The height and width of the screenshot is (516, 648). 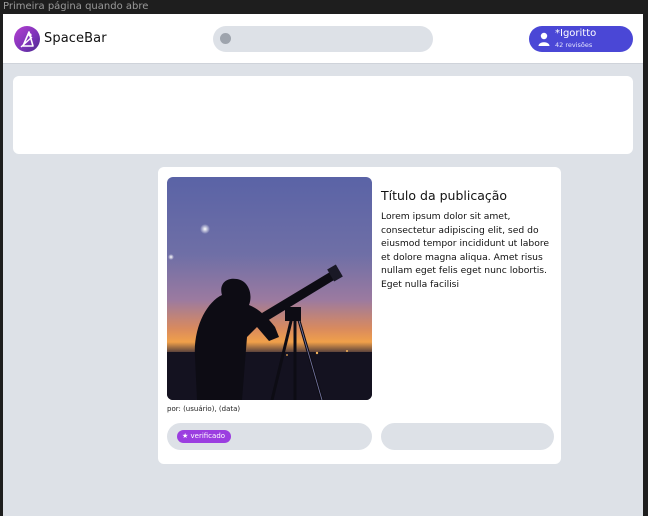 I want to click on rocket-logo-icon, so click(x=27, y=39).